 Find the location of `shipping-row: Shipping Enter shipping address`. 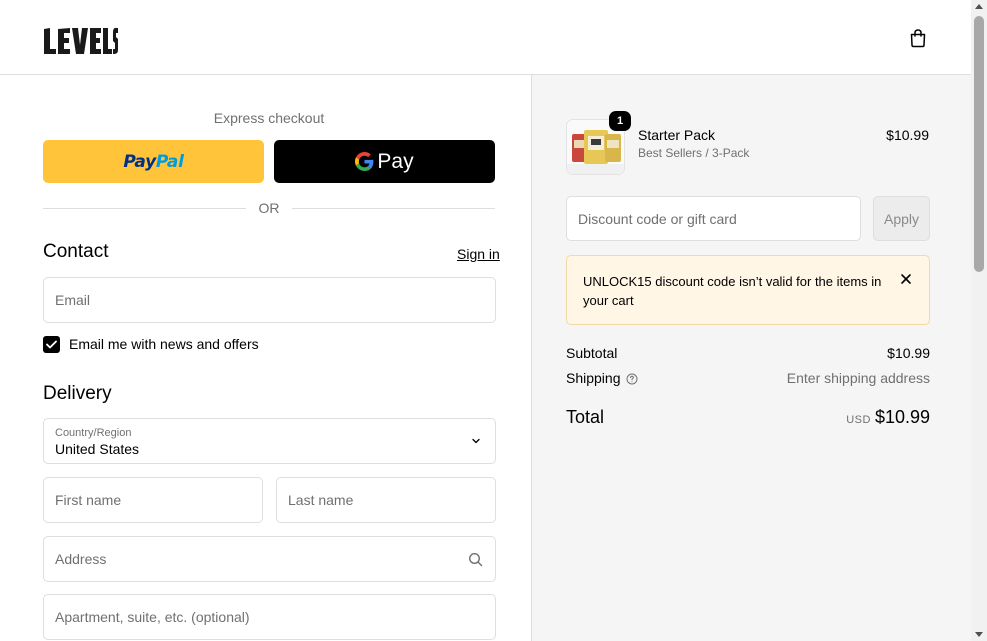

shipping-row: Shipping Enter shipping address is located at coordinates (748, 379).